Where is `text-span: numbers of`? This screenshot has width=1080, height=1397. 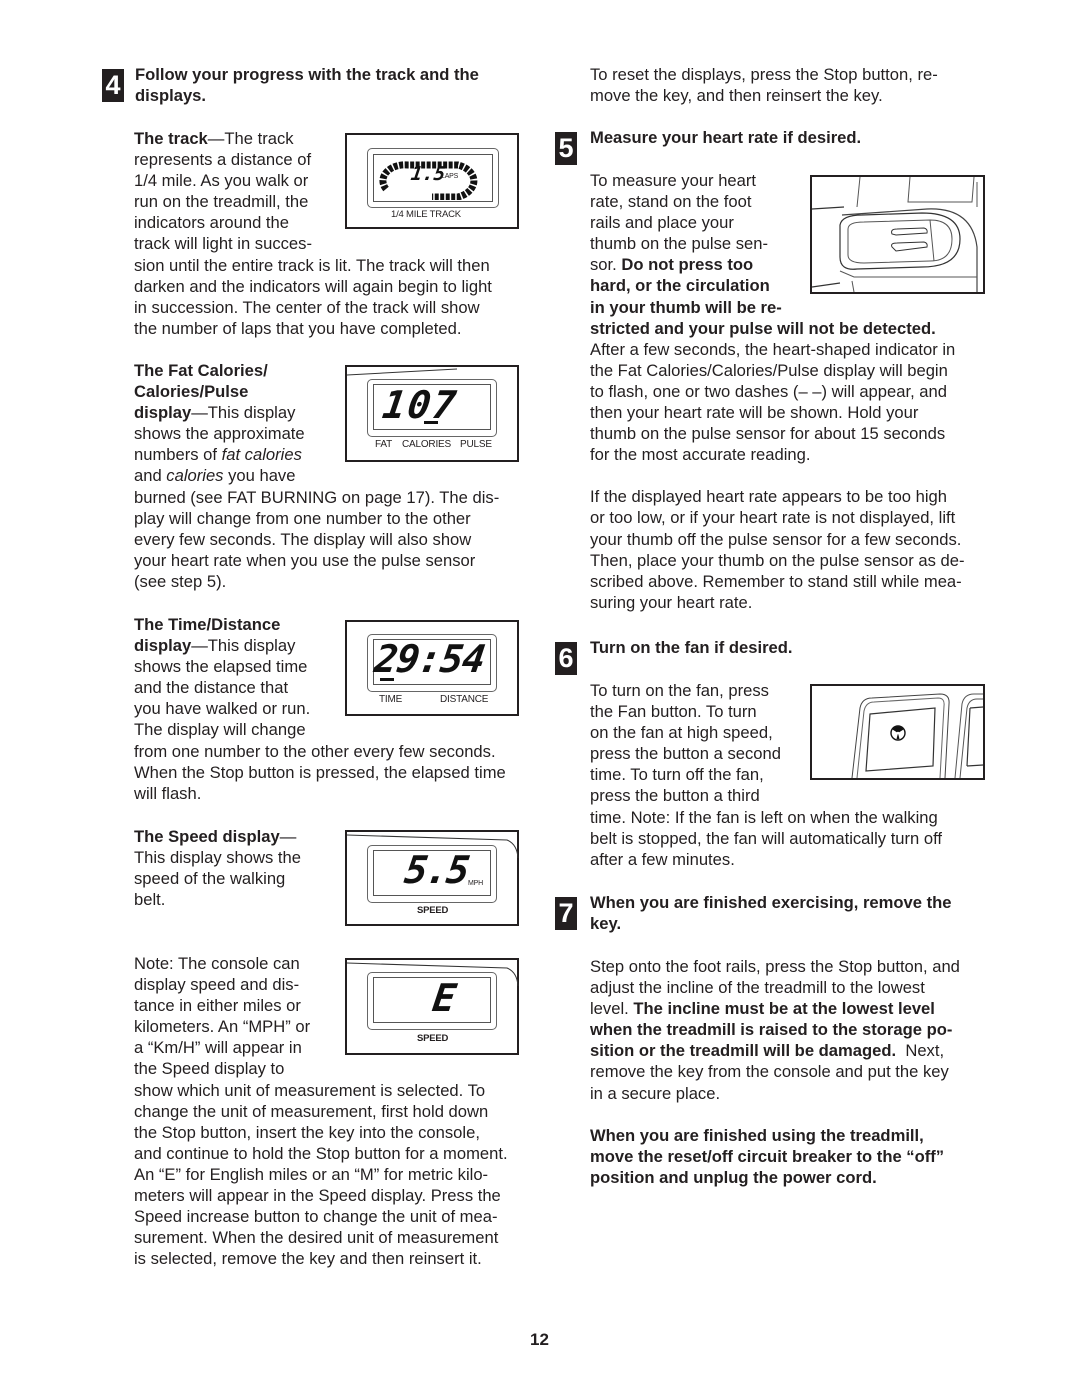
text-span: numbers of is located at coordinates (178, 455).